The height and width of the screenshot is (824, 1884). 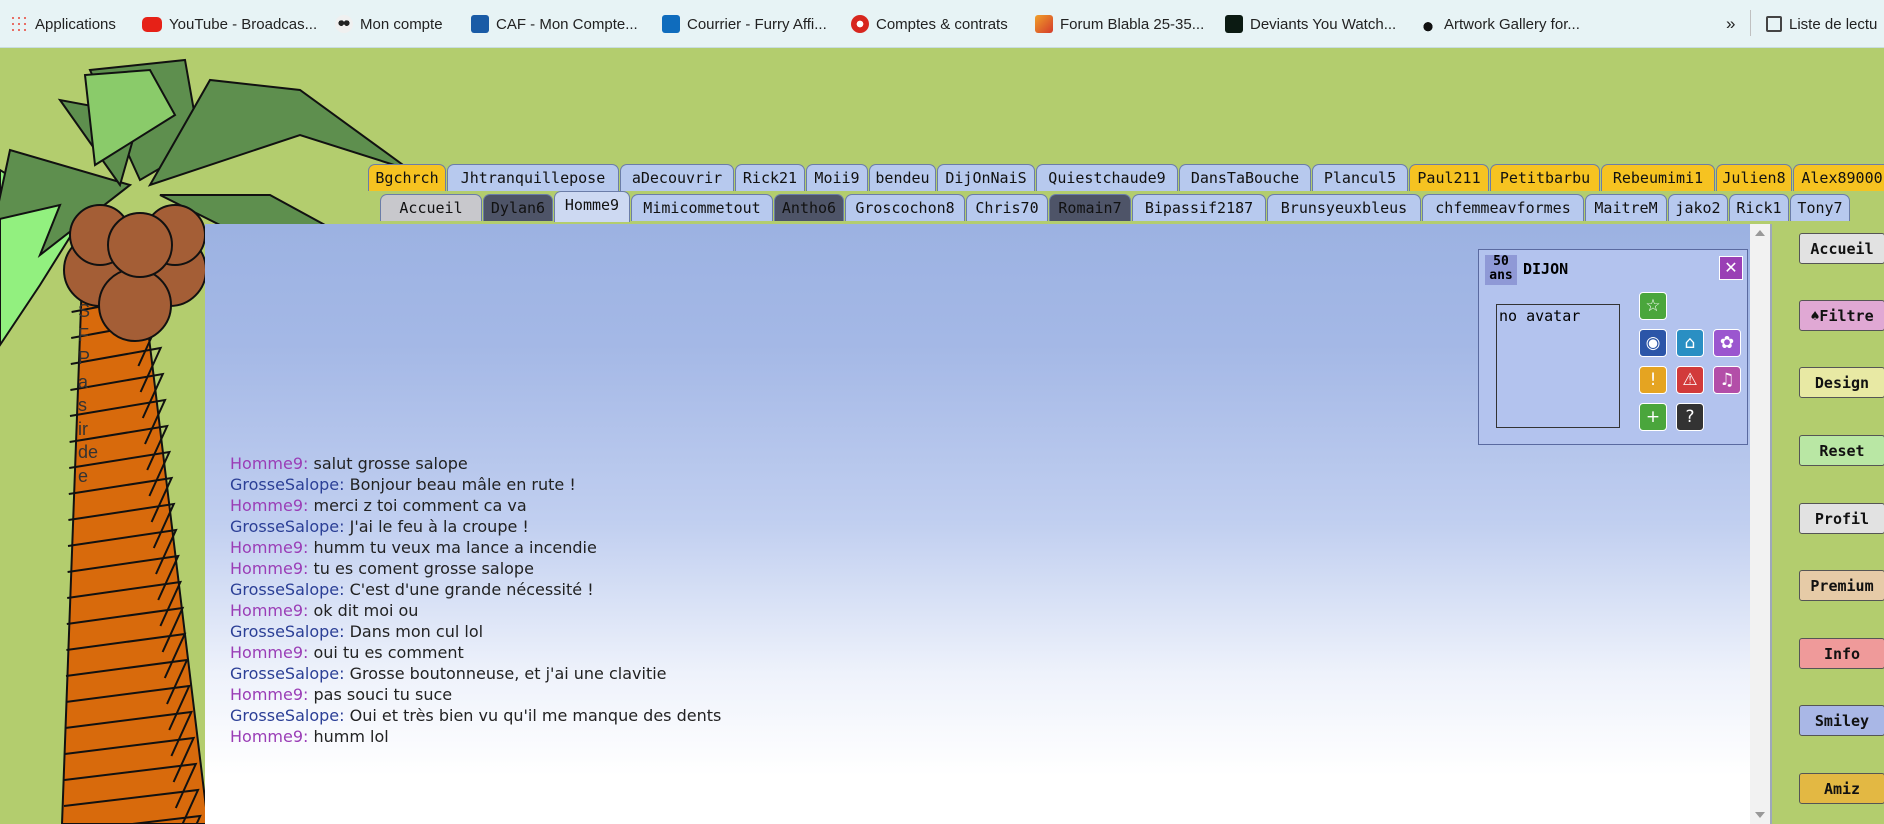 I want to click on tab-row2-10: chfemmeavformes, so click(x=1503, y=207).